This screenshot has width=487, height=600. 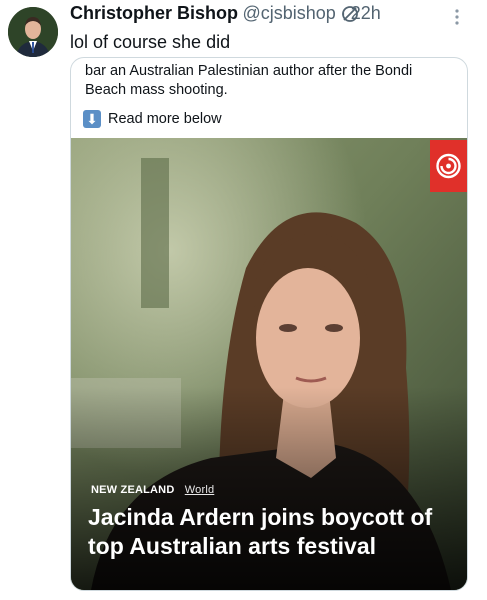 What do you see at coordinates (448, 166) in the screenshot?
I see `rnz-logo-icon` at bounding box center [448, 166].